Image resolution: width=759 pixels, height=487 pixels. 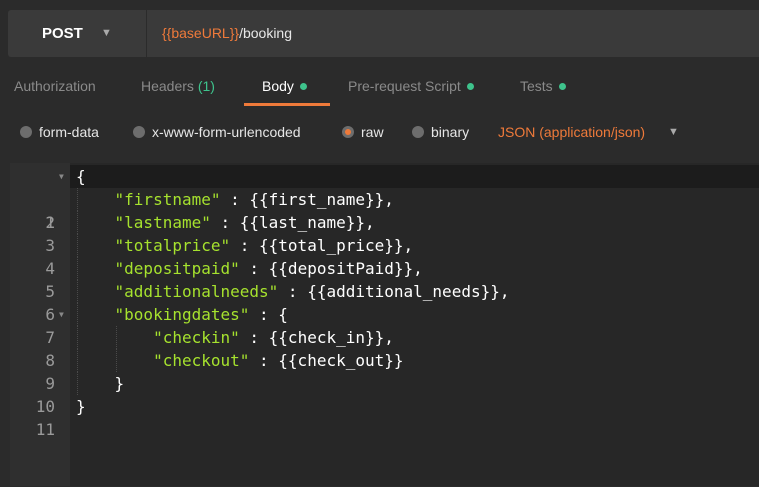 I want to click on content-type-label: JSON (application/json), so click(x=572, y=132).